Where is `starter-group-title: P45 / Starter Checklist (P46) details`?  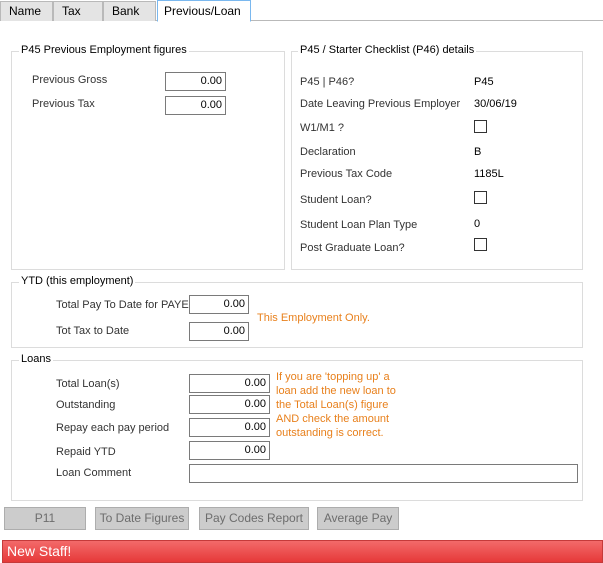
starter-group-title: P45 / Starter Checklist (P46) details is located at coordinates (387, 50).